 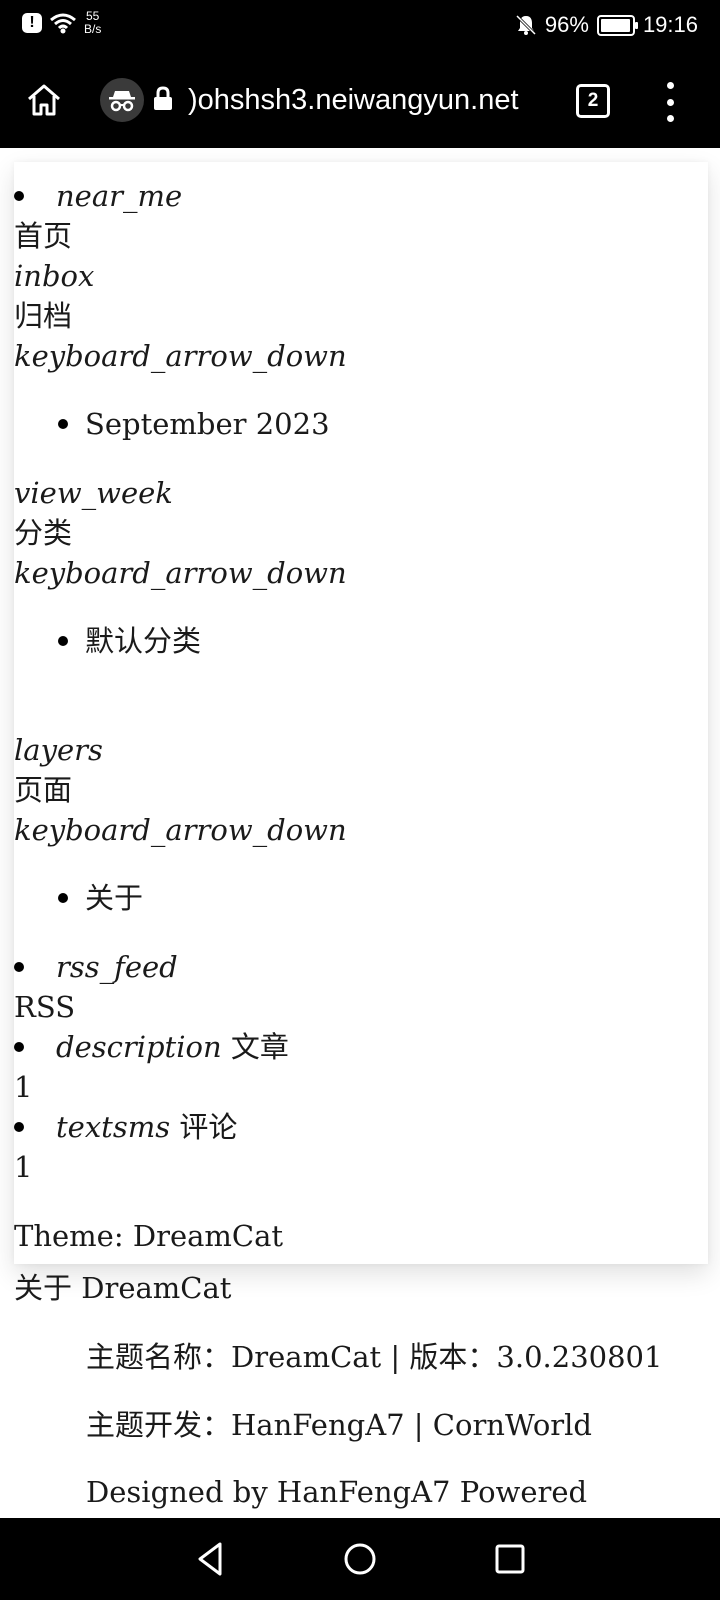 What do you see at coordinates (114, 898) in the screenshot?
I see `pages-item-link: 关于` at bounding box center [114, 898].